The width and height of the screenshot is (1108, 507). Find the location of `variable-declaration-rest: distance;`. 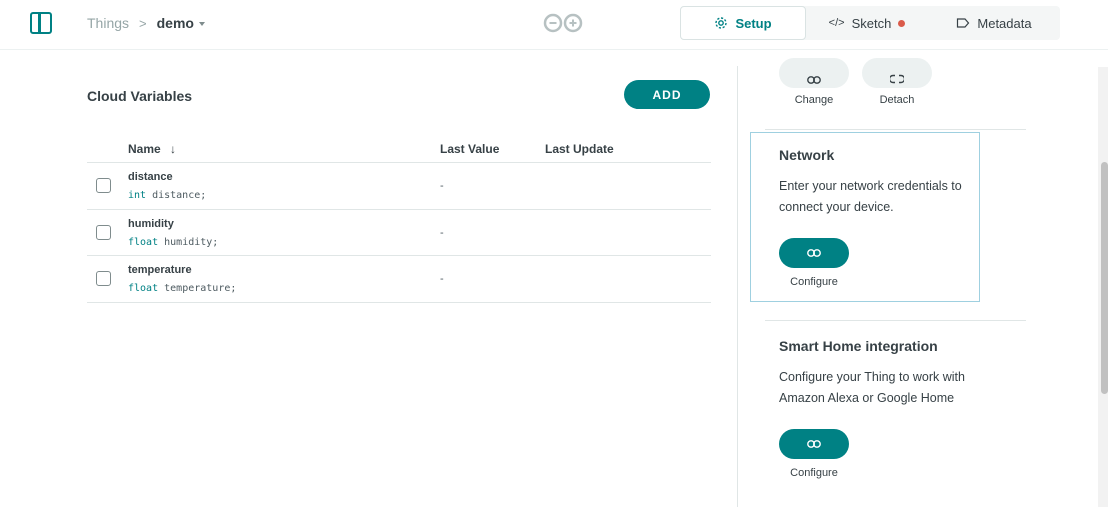

variable-declaration-rest: distance; is located at coordinates (176, 195).